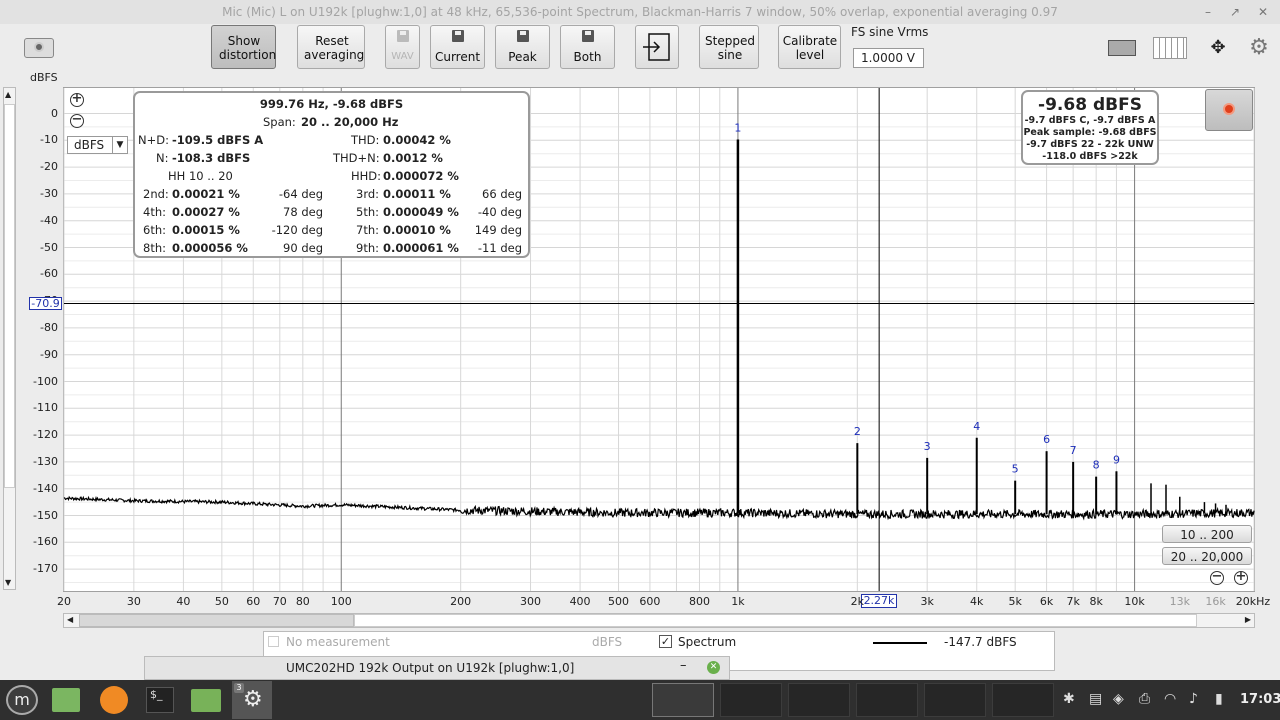 The width and height of the screenshot is (1280, 720). I want to click on harmonic-label: 8th:, so click(154, 248).